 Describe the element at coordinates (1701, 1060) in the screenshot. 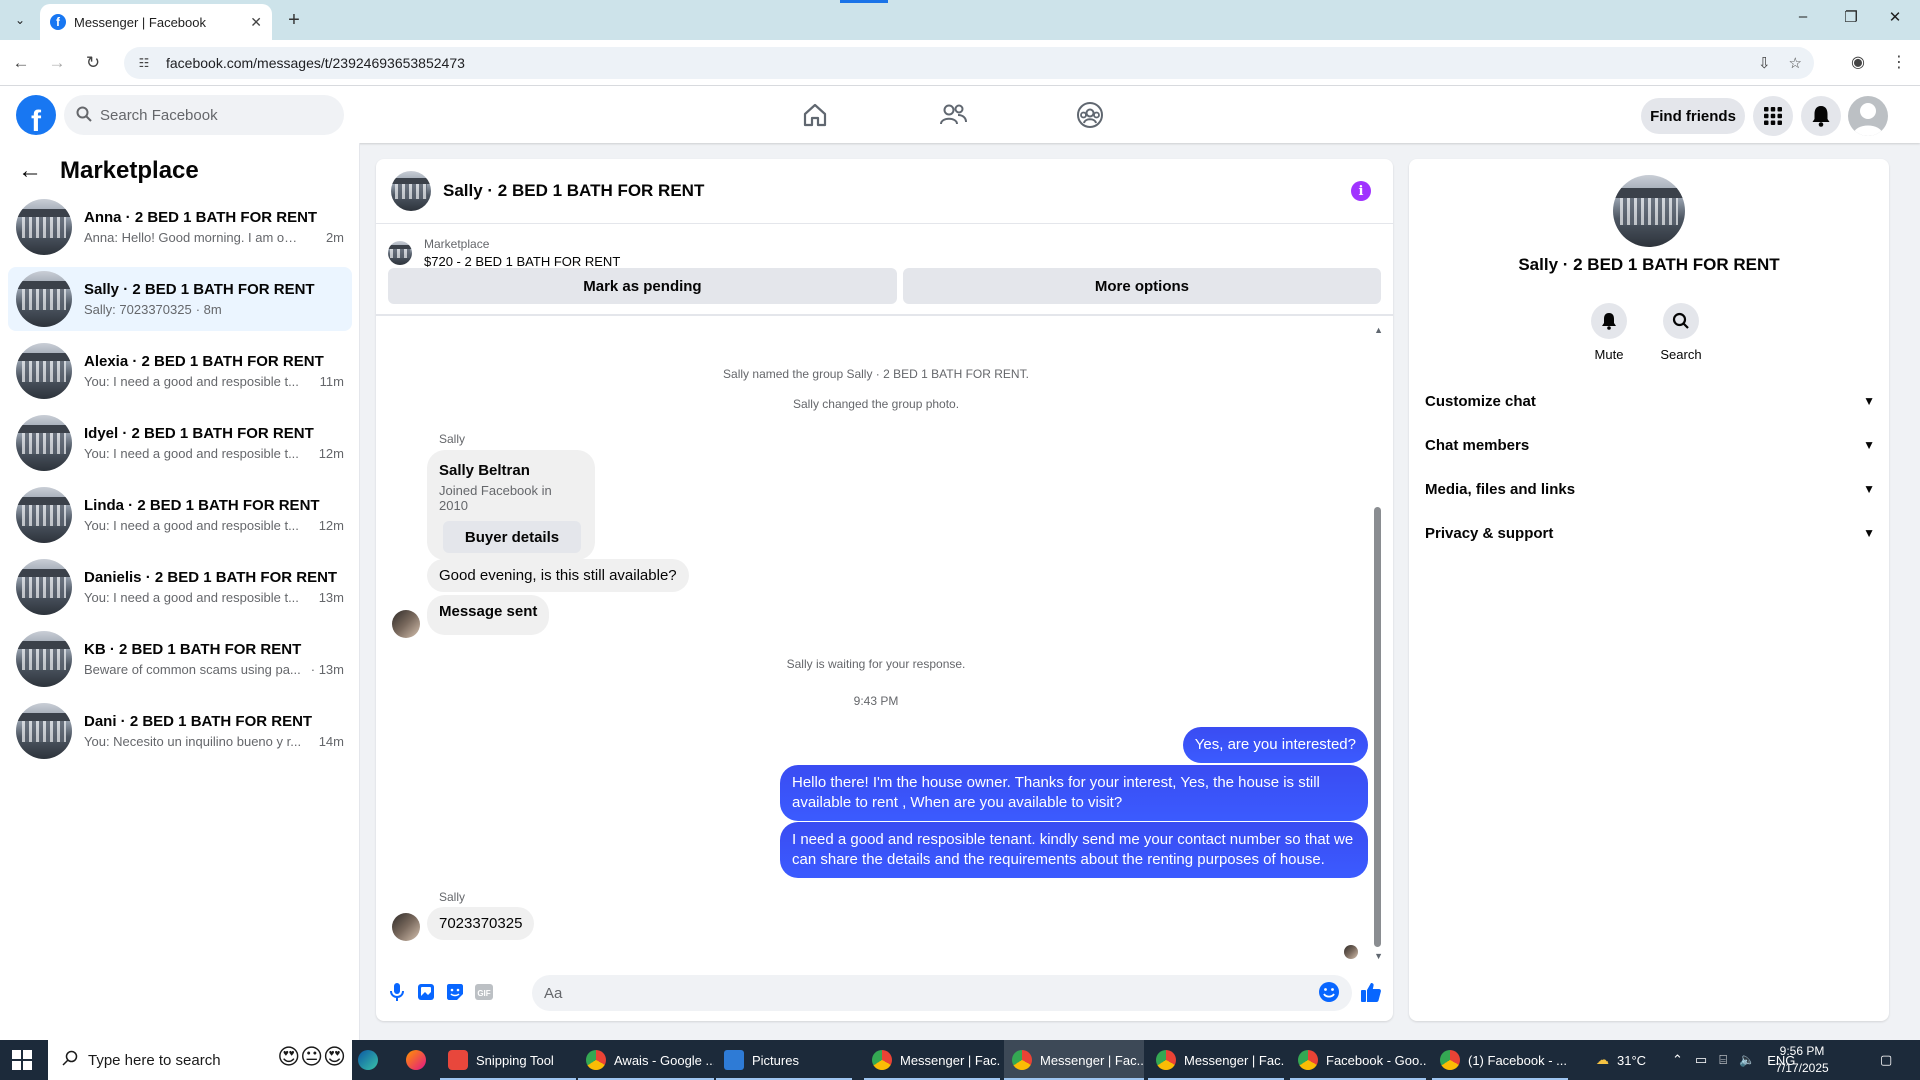

I see `display-icon: ▭` at that location.